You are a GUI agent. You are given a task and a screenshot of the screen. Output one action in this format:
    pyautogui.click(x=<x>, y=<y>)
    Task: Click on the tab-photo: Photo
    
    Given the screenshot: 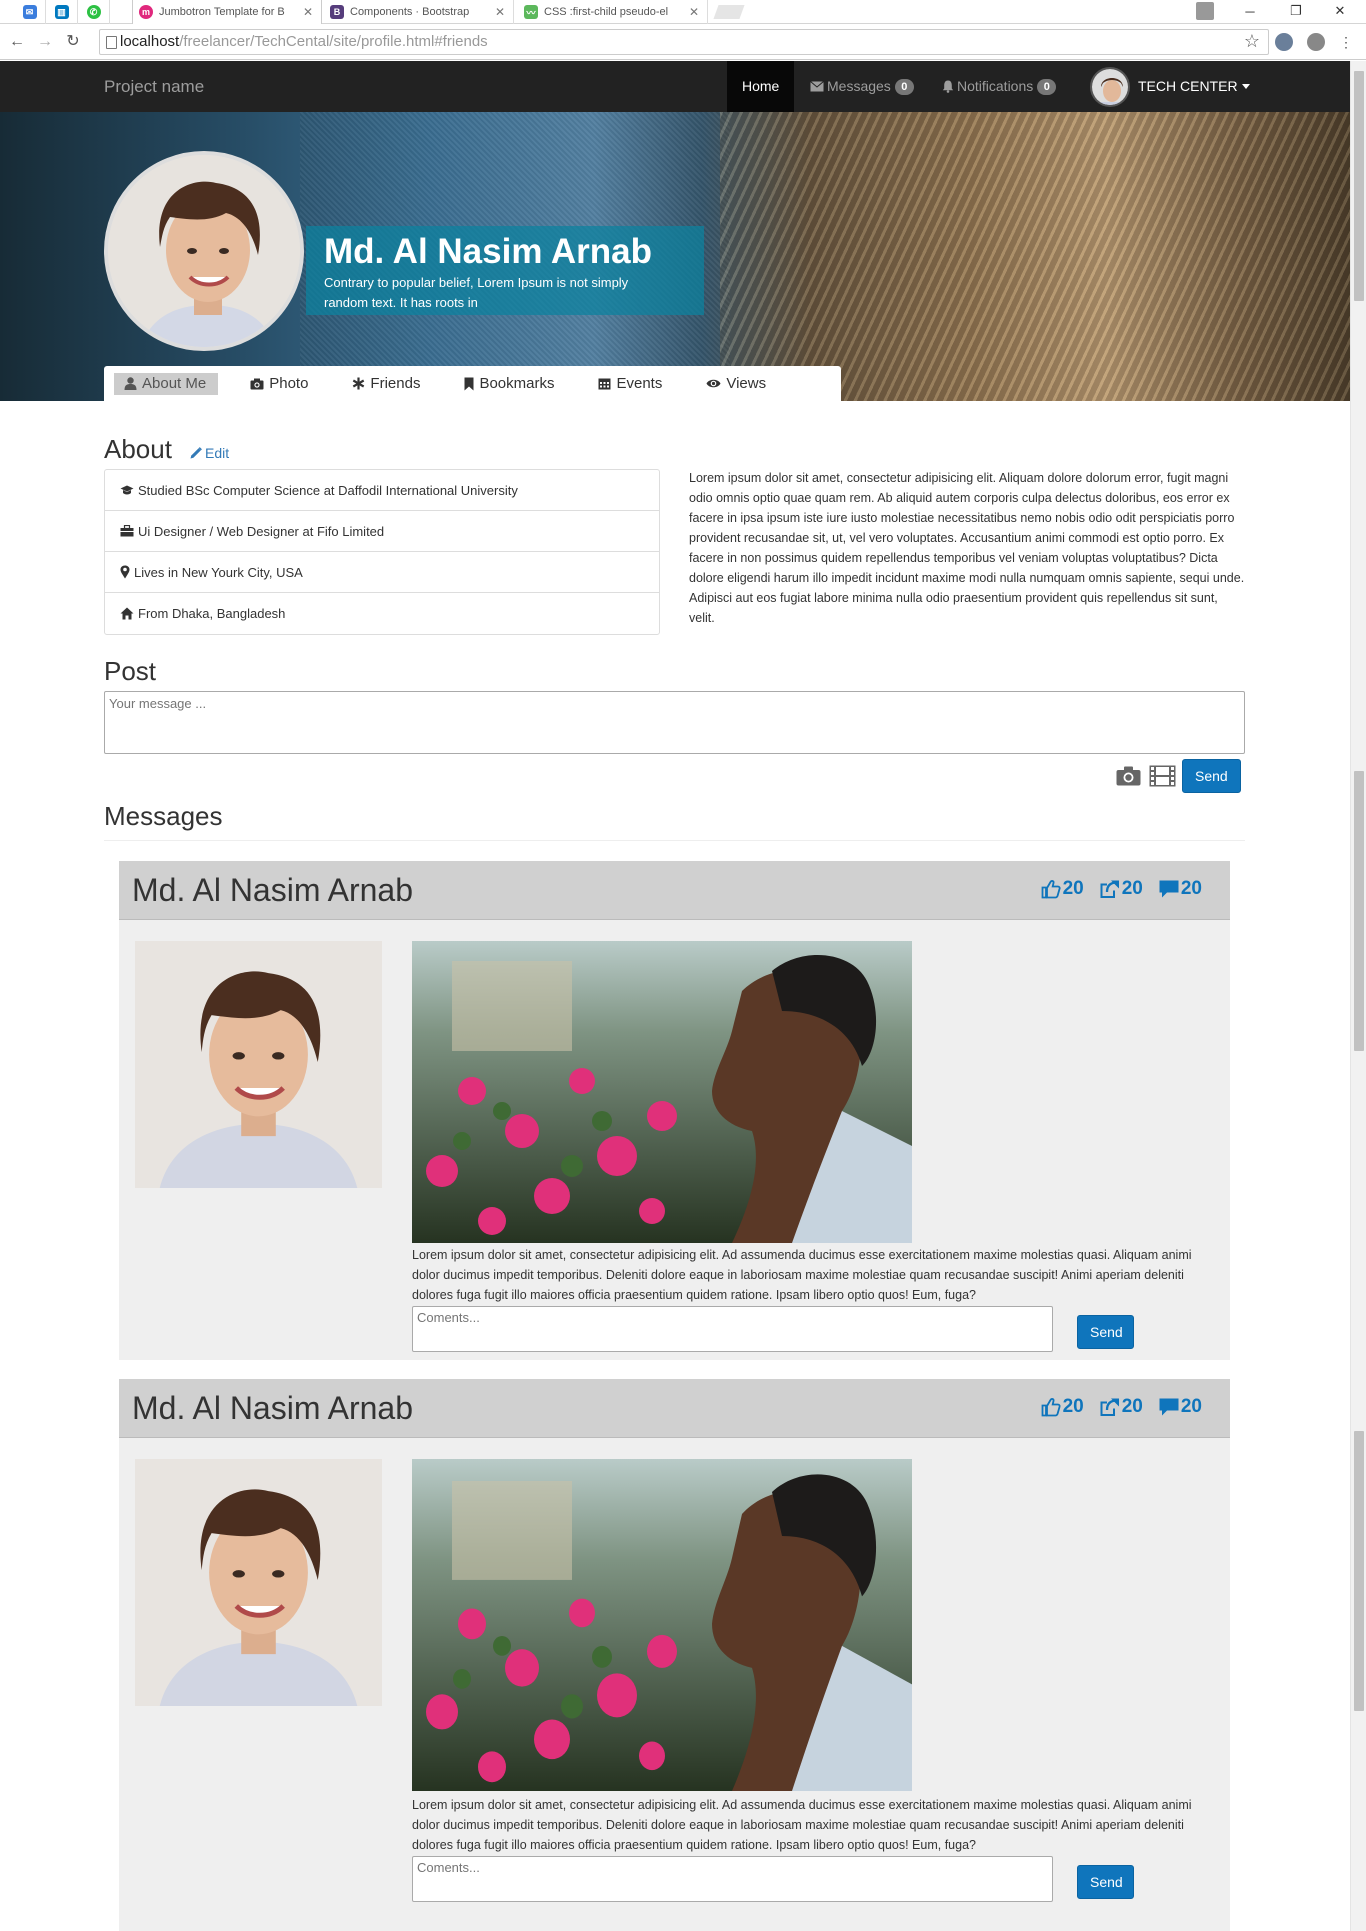 What is the action you would take?
    pyautogui.click(x=280, y=384)
    